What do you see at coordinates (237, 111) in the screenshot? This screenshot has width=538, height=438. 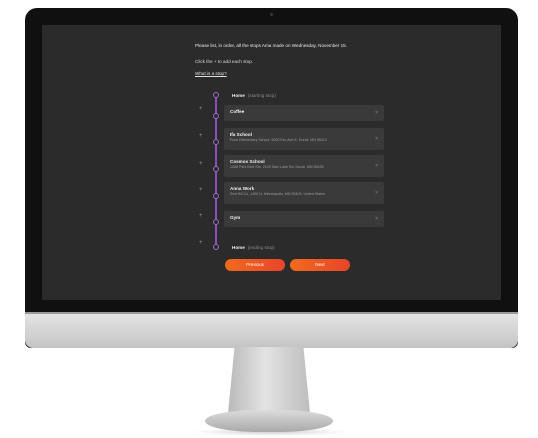 I see `stop-name: Coffee` at bounding box center [237, 111].